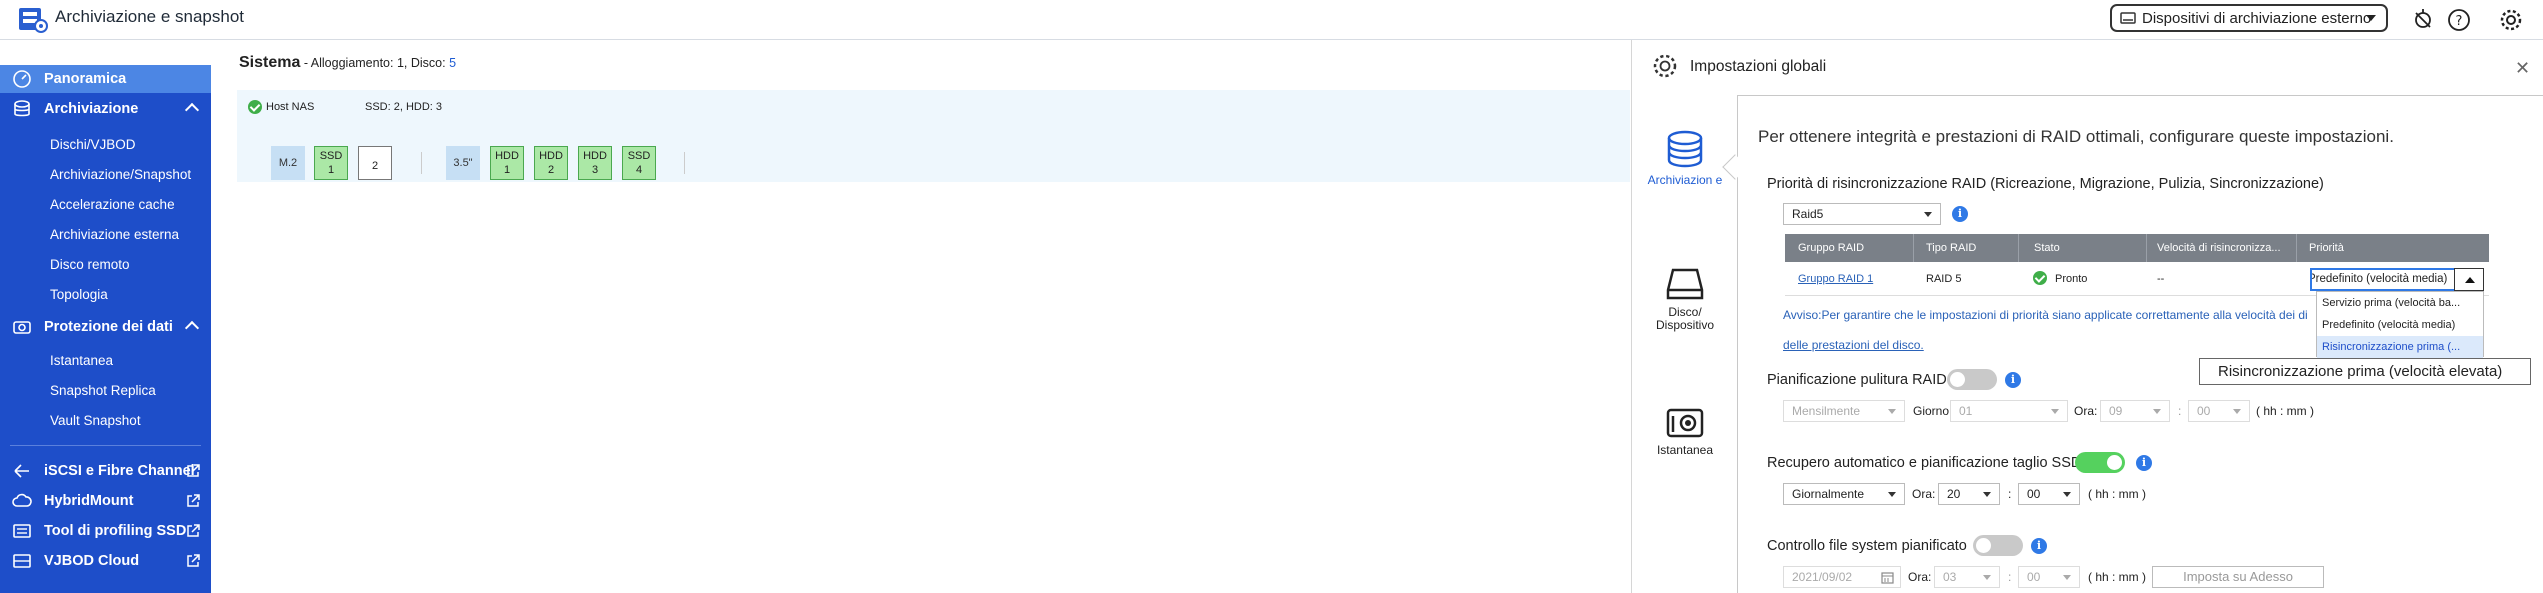 The width and height of the screenshot is (2543, 593). What do you see at coordinates (270, 62) in the screenshot?
I see `system-label: Sistema` at bounding box center [270, 62].